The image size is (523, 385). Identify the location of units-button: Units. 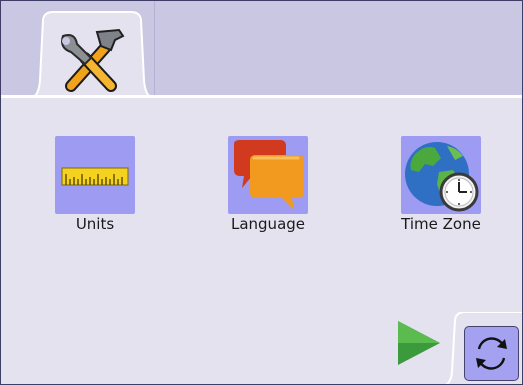
(95, 186).